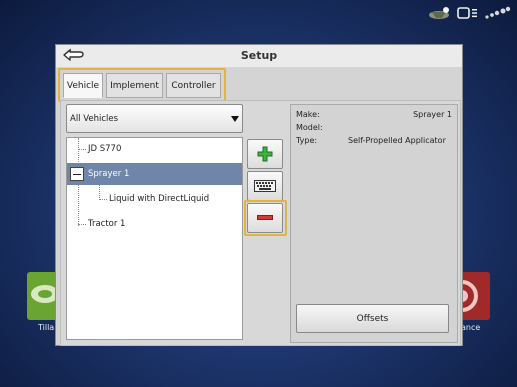 The width and height of the screenshot is (517, 387). What do you see at coordinates (94, 118) in the screenshot?
I see `dropdown-selected-value: All Vehicles` at bounding box center [94, 118].